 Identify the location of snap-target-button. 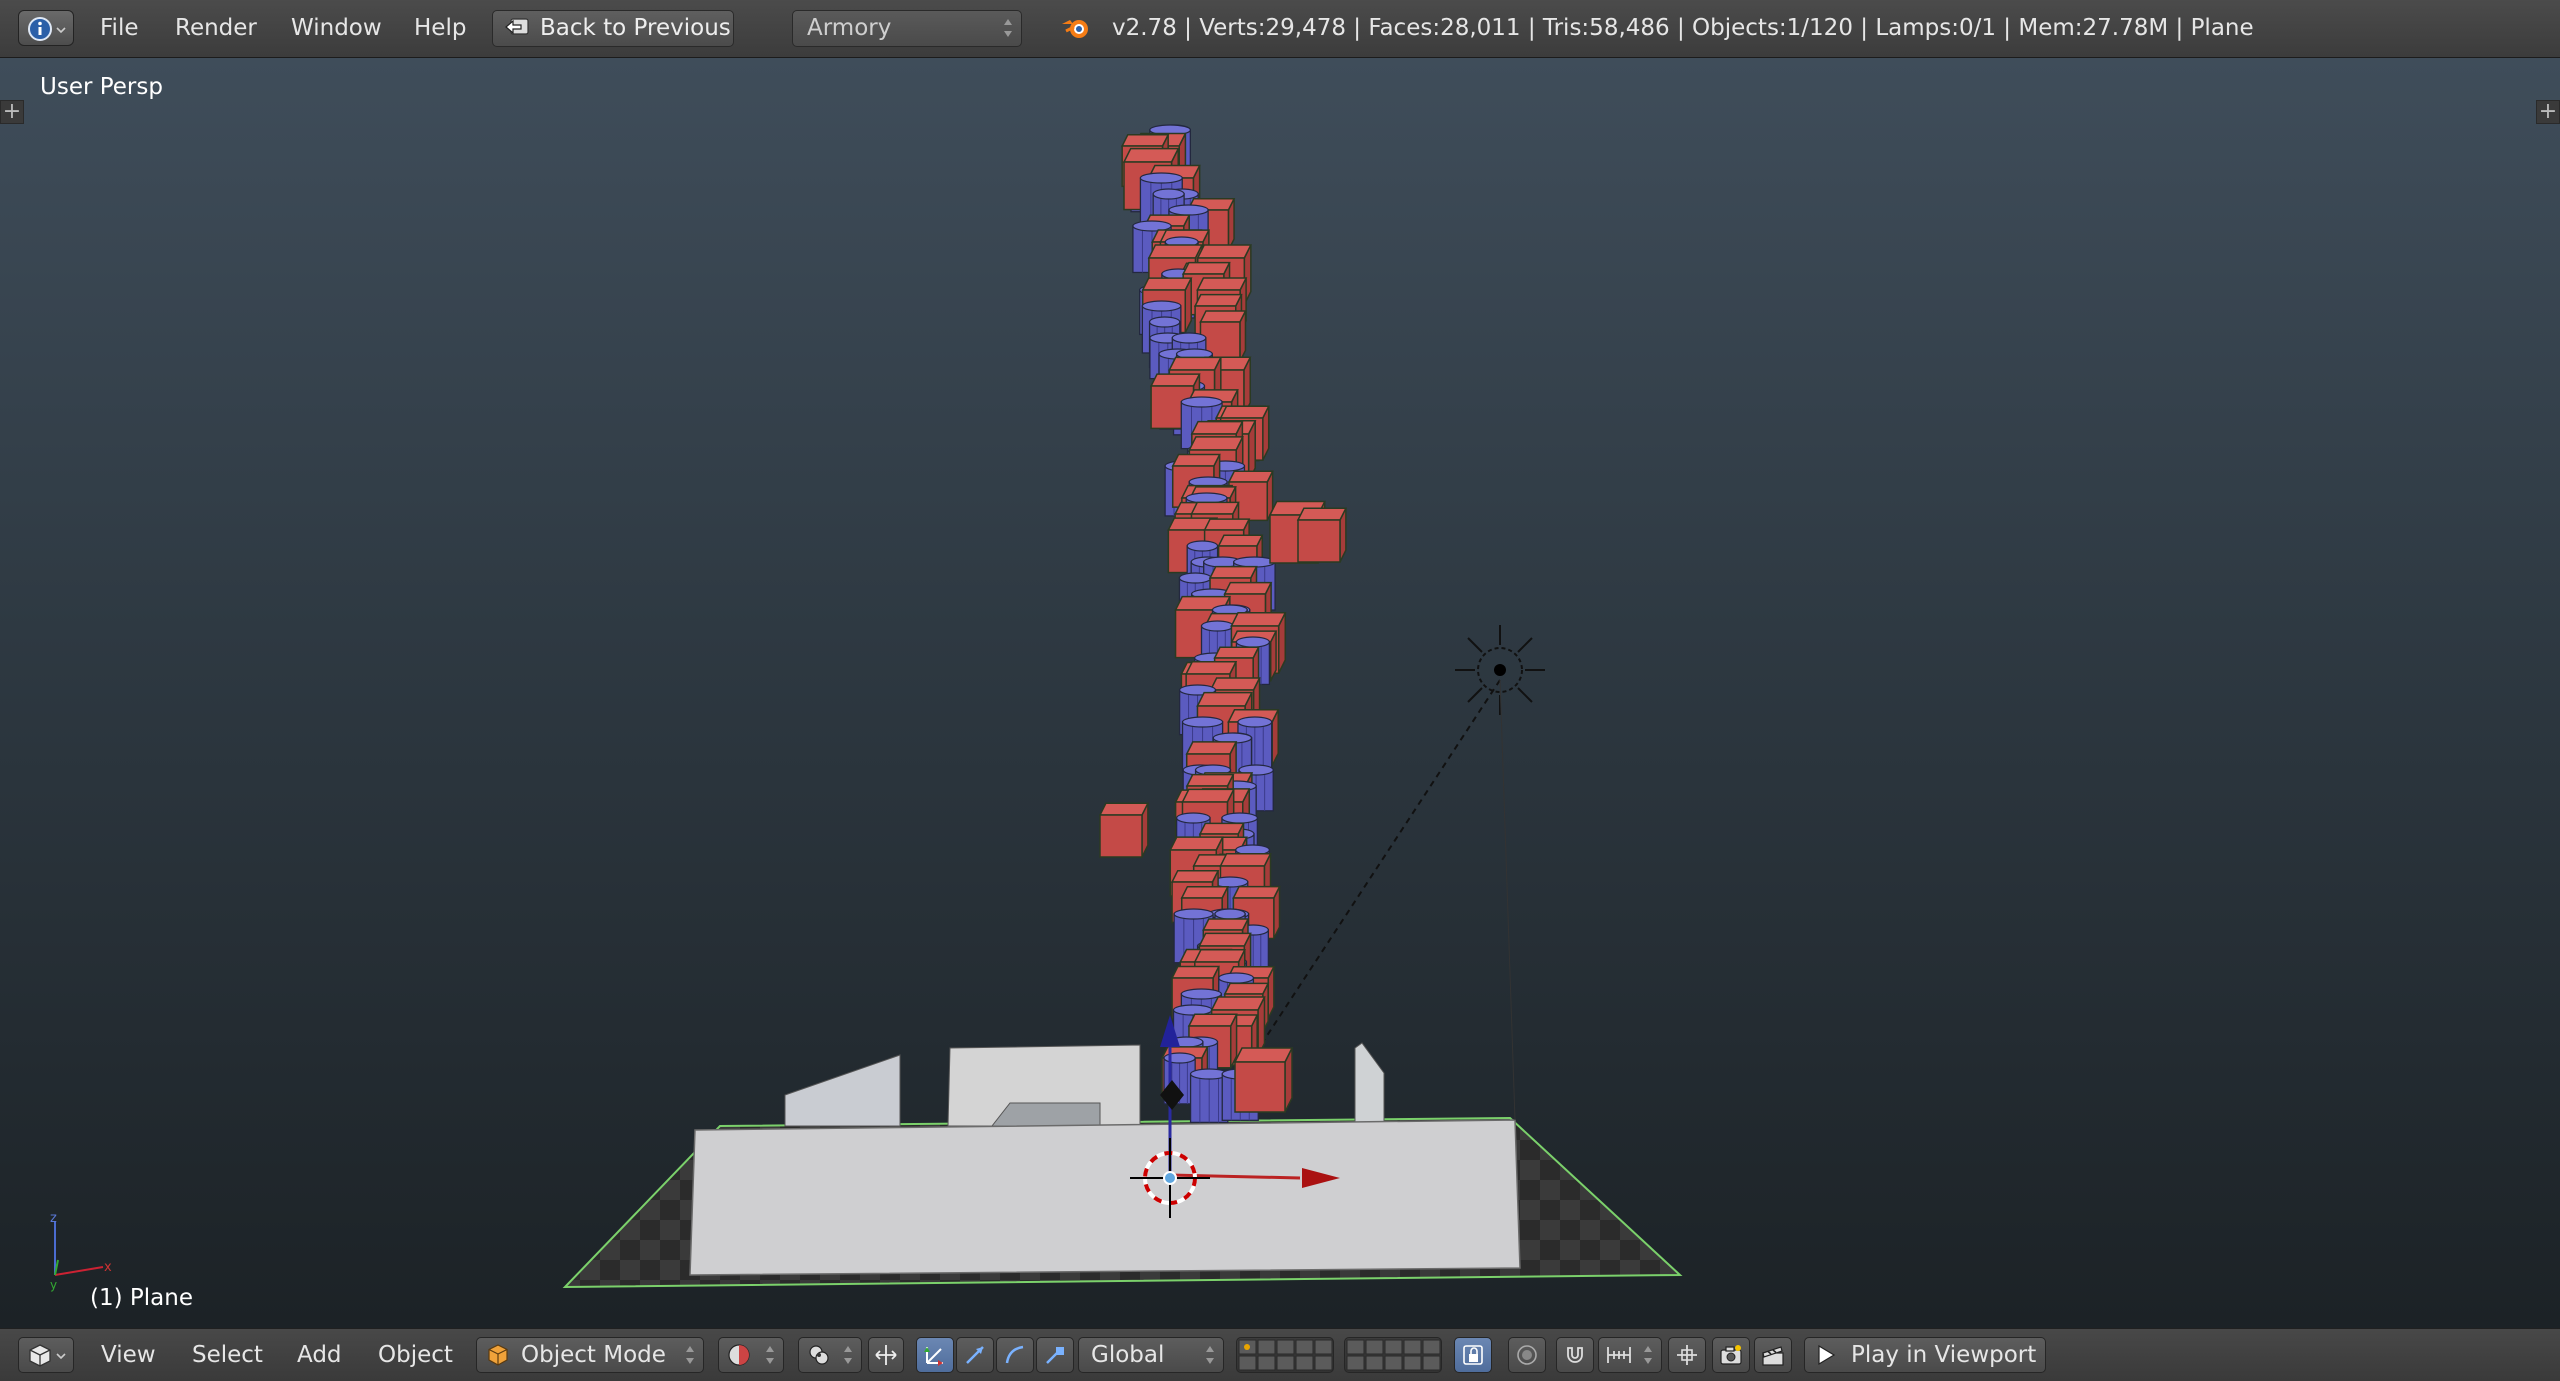
(1687, 1355).